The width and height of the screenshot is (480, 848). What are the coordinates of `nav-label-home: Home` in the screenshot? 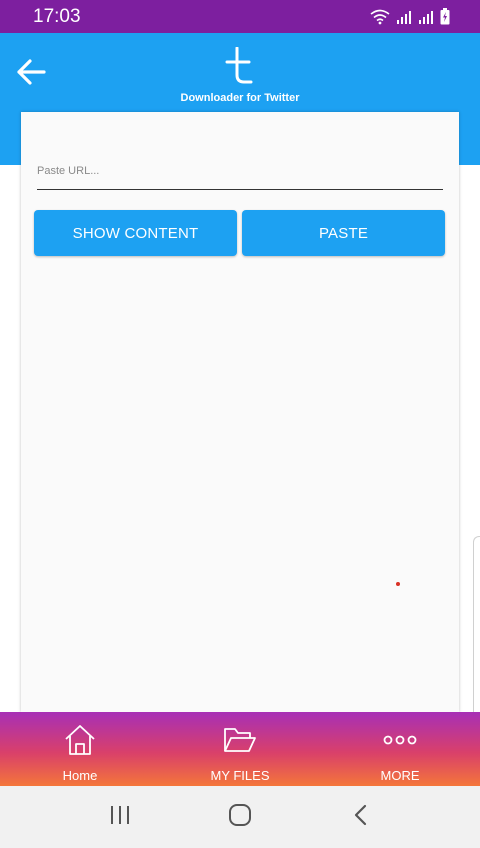 It's located at (80, 775).